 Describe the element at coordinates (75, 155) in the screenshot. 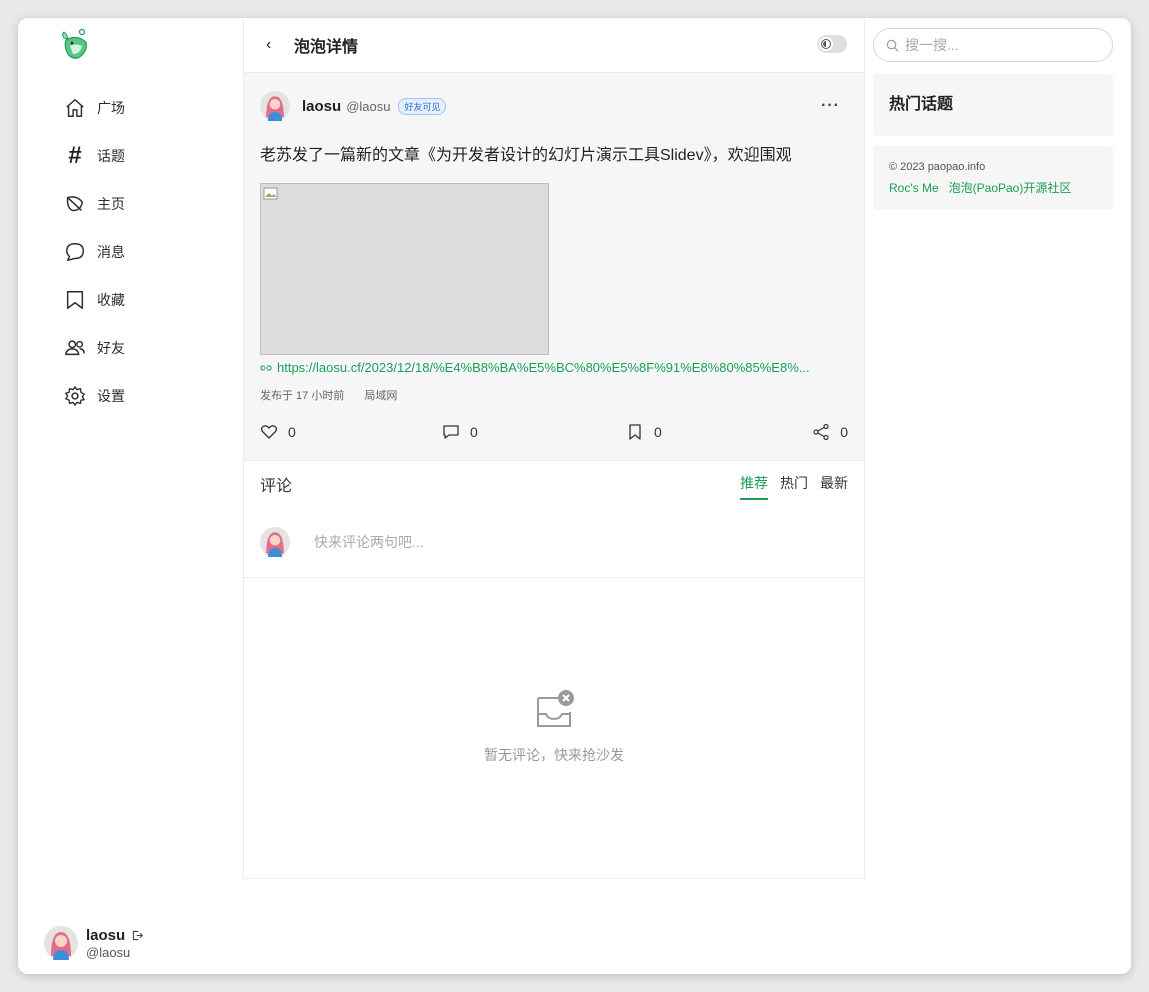

I see `hash-icon: #` at that location.